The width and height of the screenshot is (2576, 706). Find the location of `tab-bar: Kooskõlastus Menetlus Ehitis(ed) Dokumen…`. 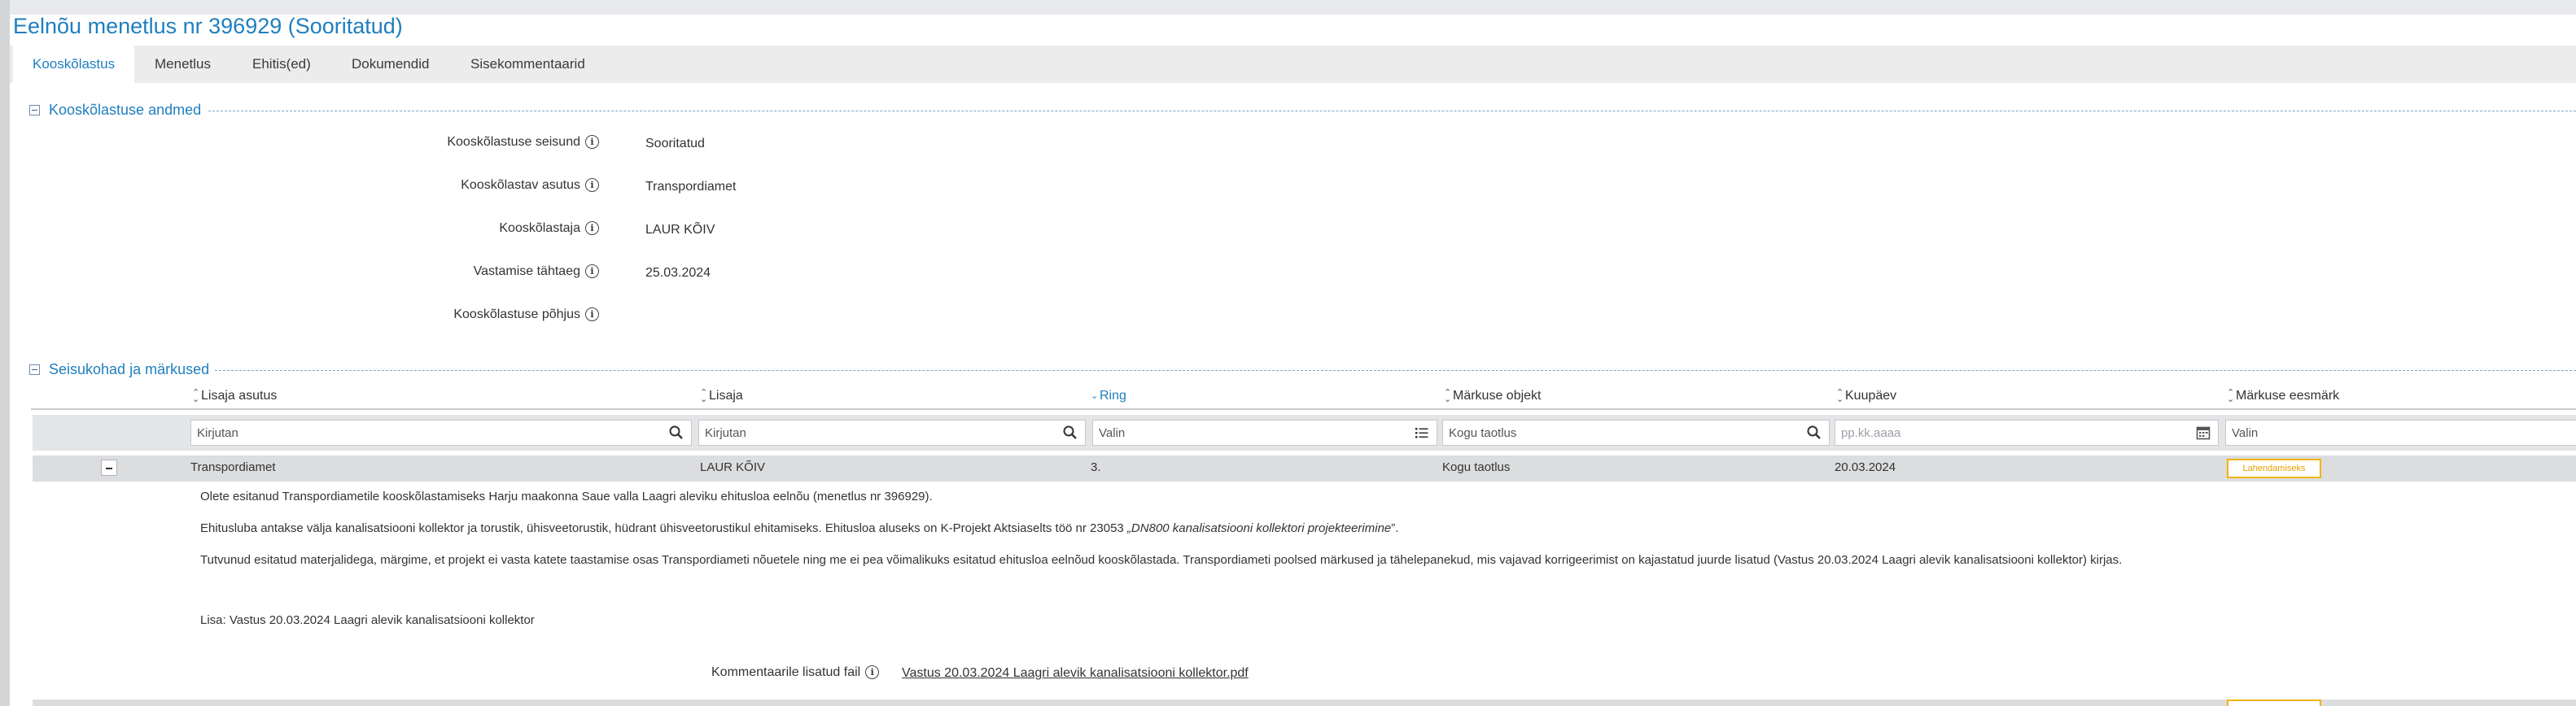

tab-bar: Kooskõlastus Menetlus Ehitis(ed) Dokumen… is located at coordinates (1293, 64).